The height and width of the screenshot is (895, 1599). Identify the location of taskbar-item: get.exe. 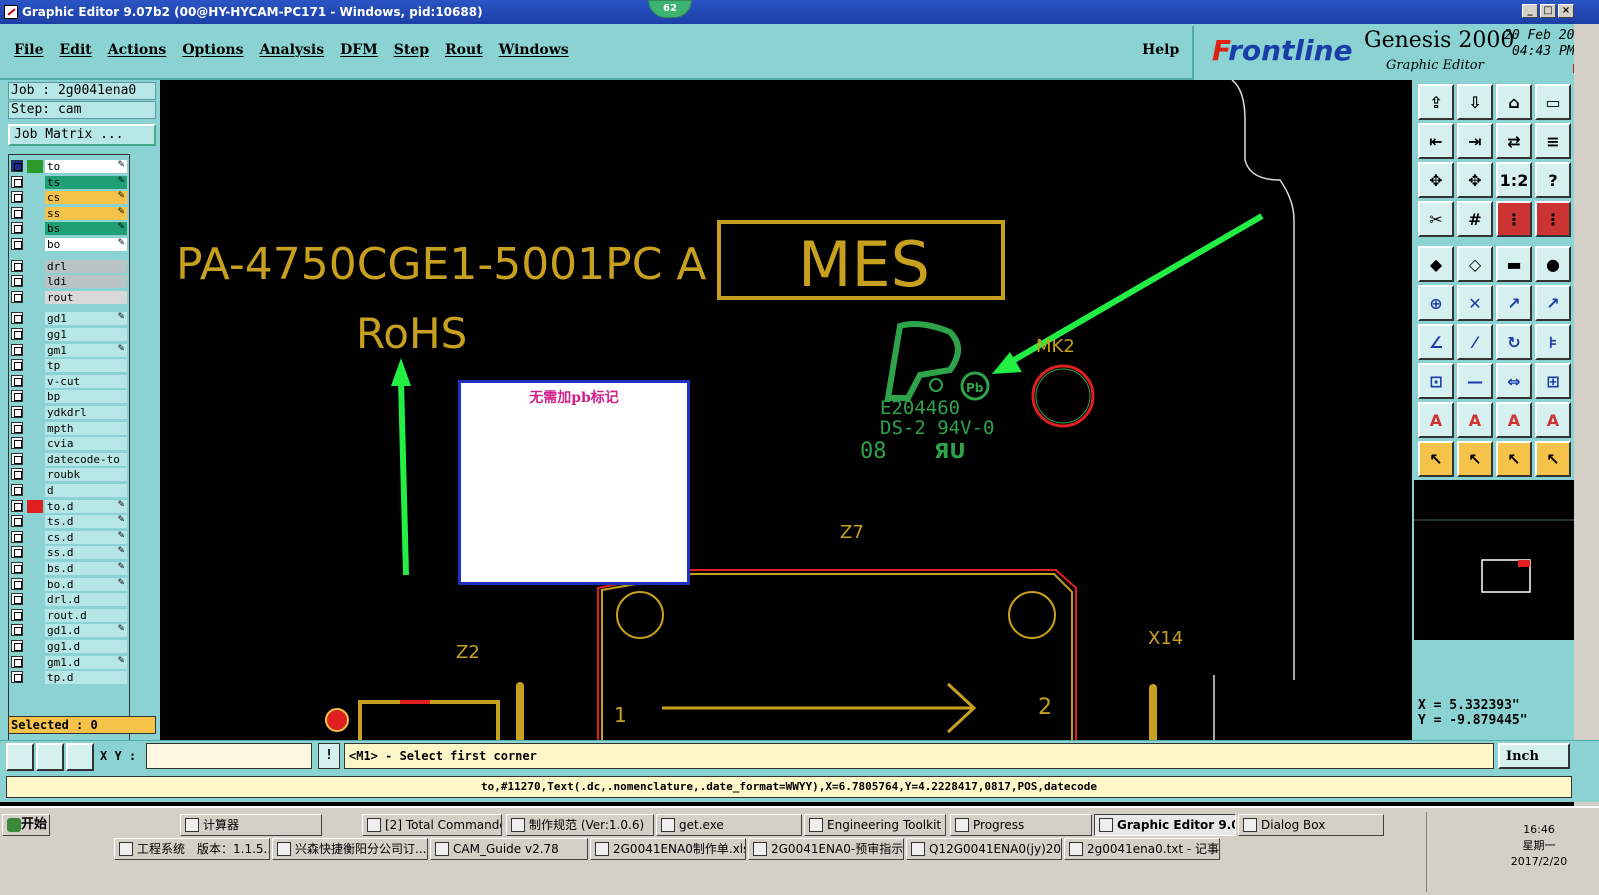
(729, 825).